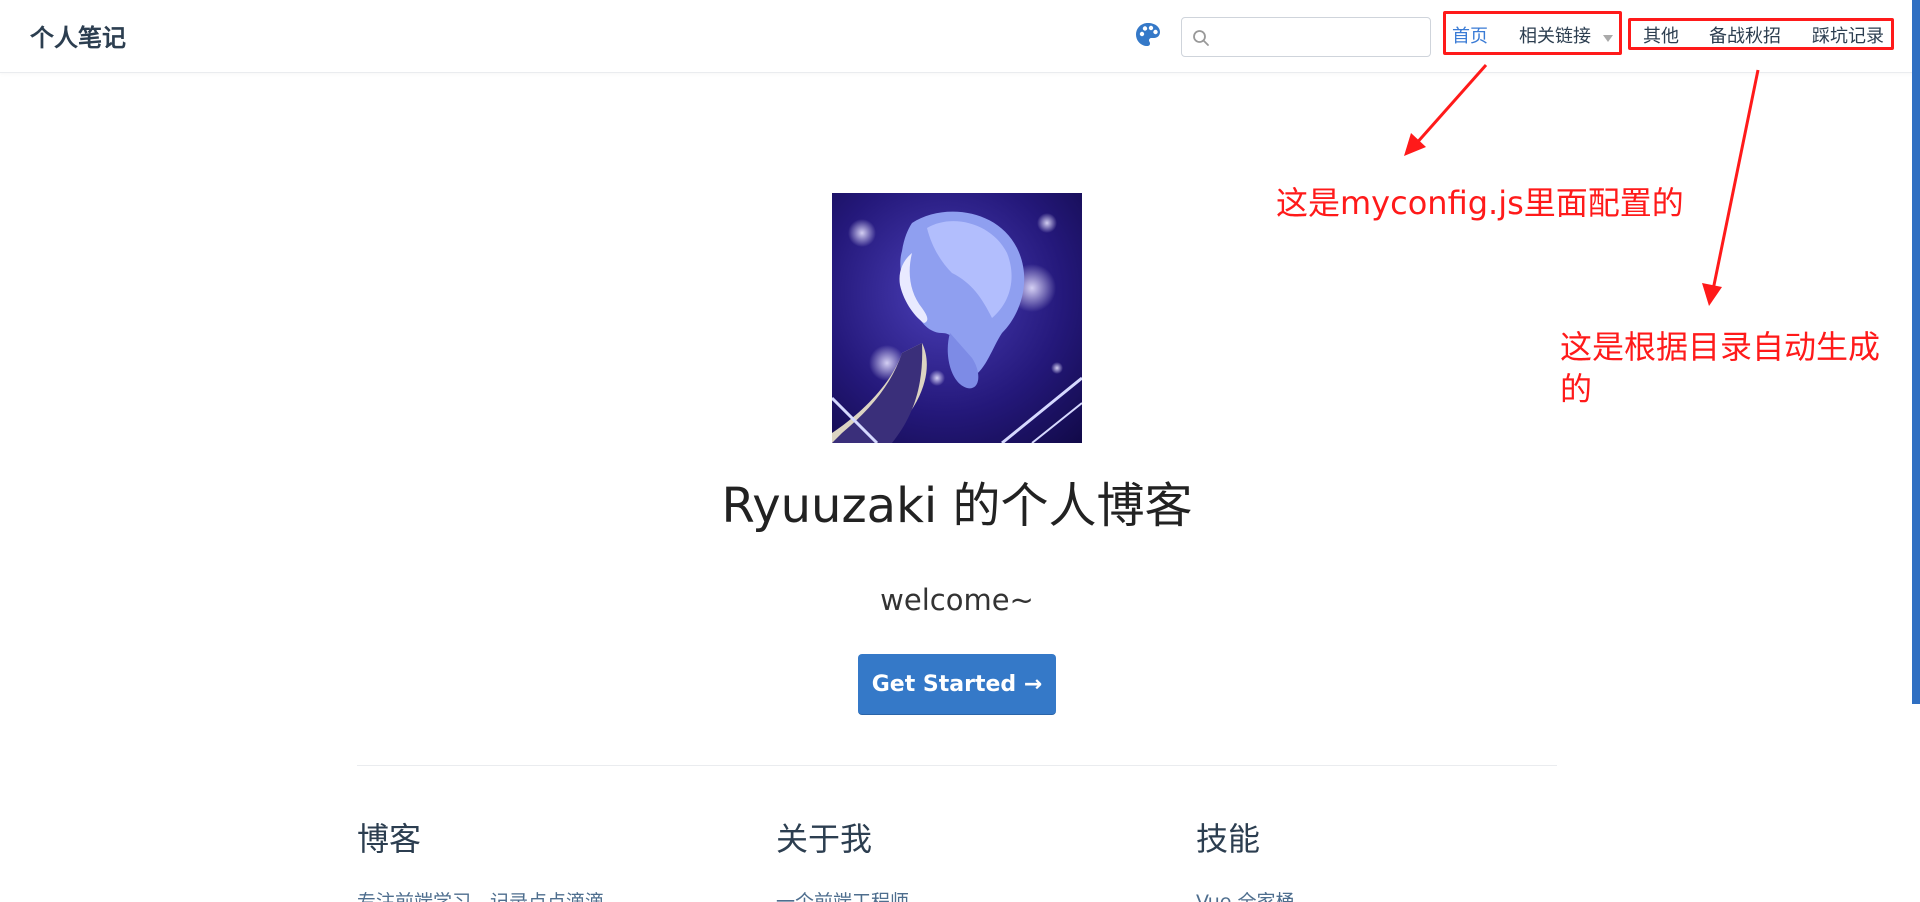 Image resolution: width=1920 pixels, height=902 pixels. I want to click on palette-icon, so click(1148, 35).